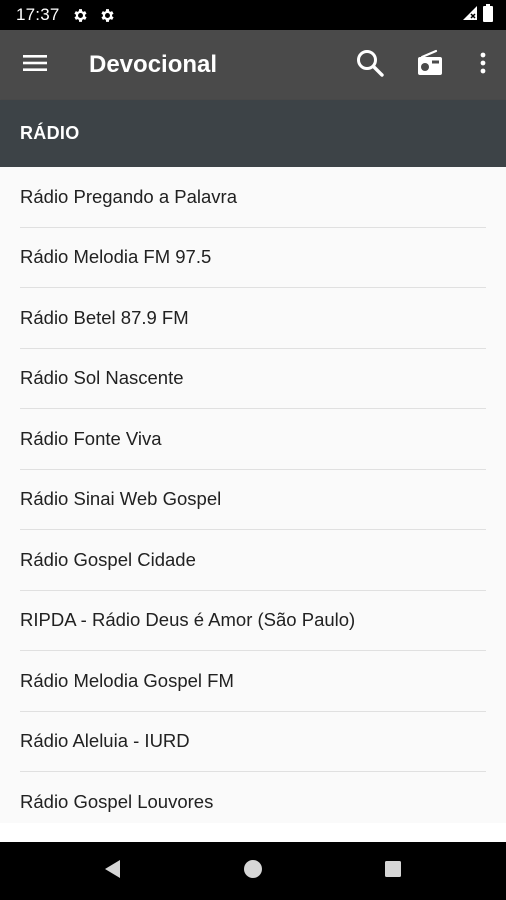 This screenshot has height=900, width=506. I want to click on radio-icon, so click(430, 65).